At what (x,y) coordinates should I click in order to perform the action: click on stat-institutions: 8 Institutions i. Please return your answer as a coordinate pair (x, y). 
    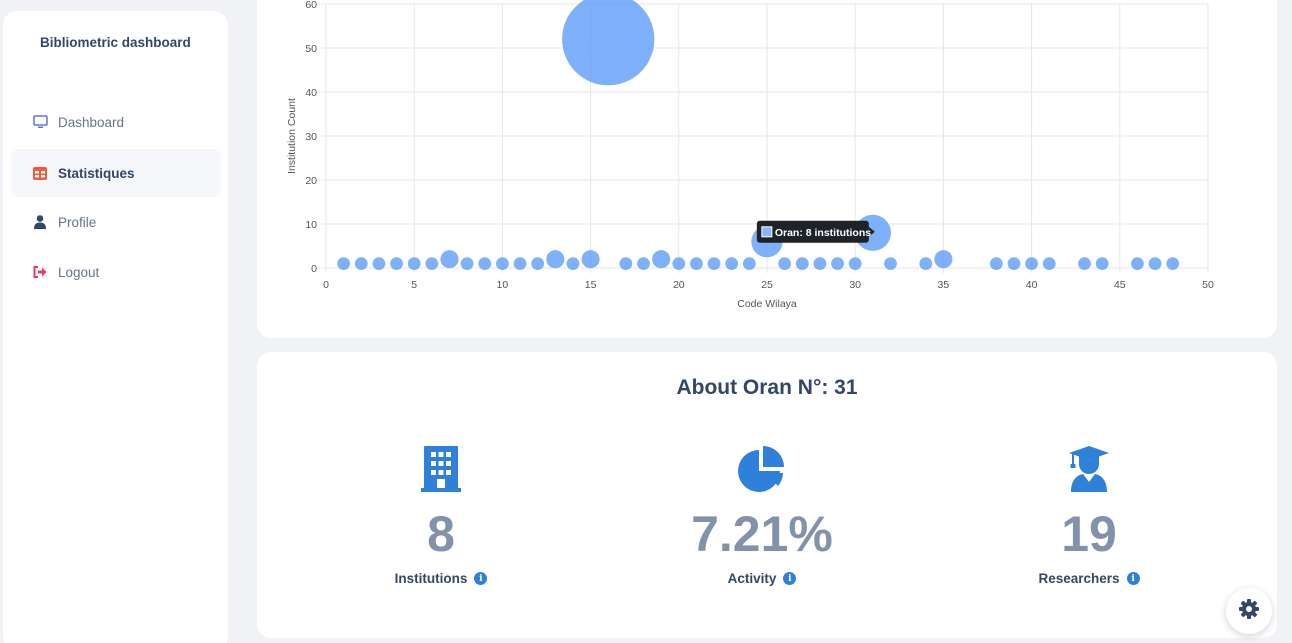
    Looking at the image, I should click on (441, 516).